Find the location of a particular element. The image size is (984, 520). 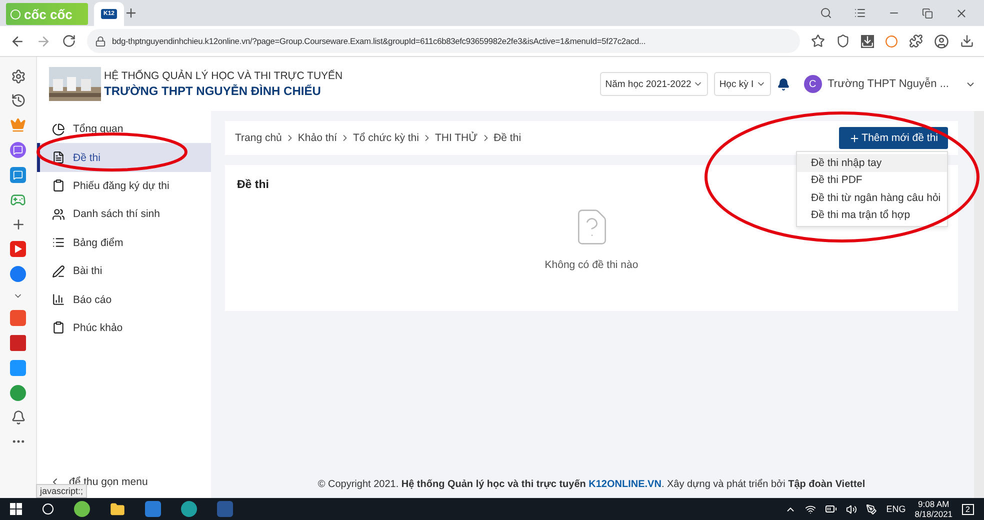

volume-icon is located at coordinates (852, 509).